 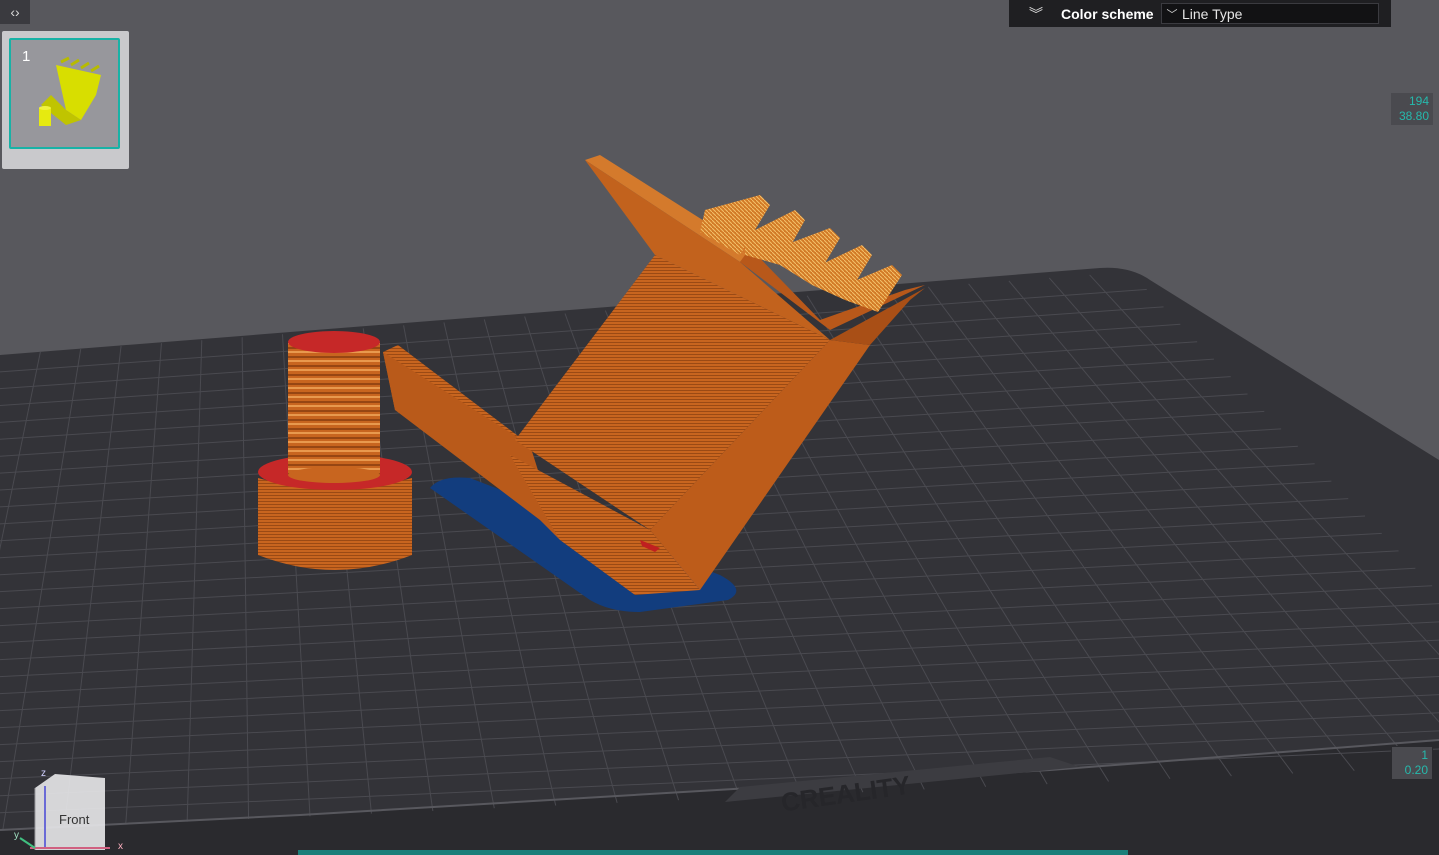 What do you see at coordinates (1107, 13) in the screenshot?
I see `color-scheme-label: Color scheme` at bounding box center [1107, 13].